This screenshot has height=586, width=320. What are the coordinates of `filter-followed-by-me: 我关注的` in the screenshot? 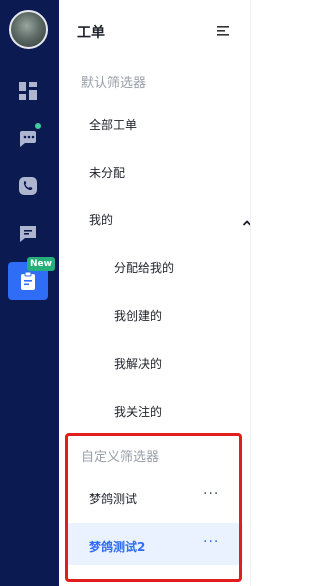 It's located at (138, 411).